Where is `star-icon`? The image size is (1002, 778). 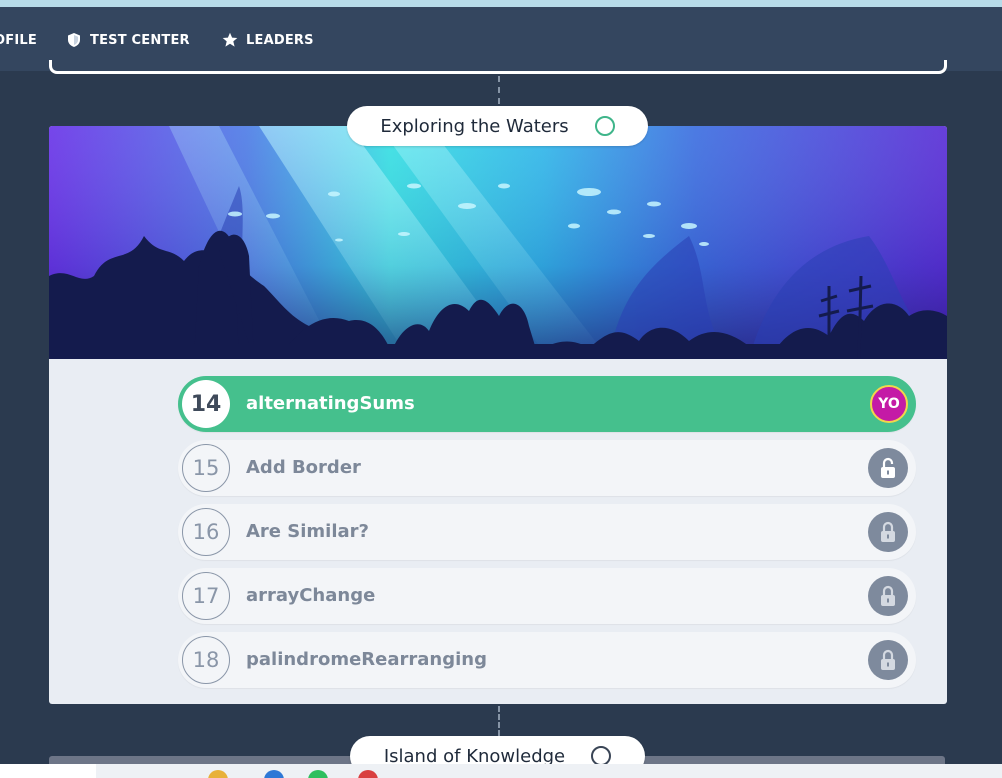
star-icon is located at coordinates (230, 39).